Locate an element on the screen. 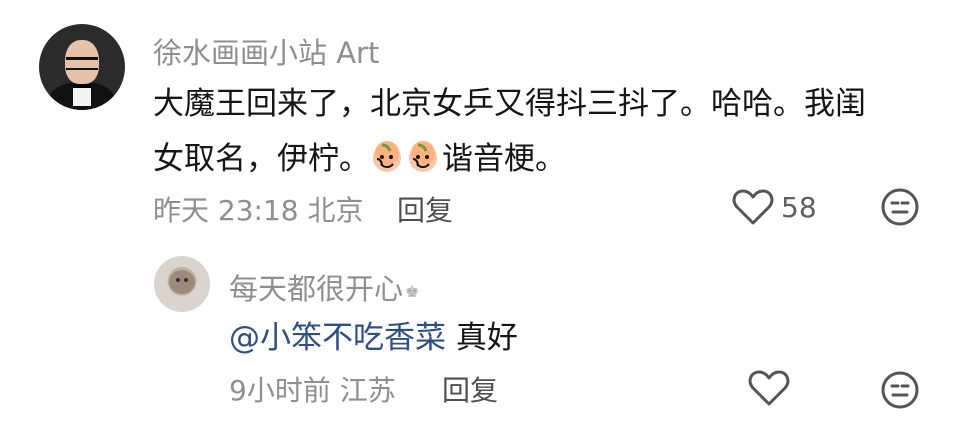 The height and width of the screenshot is (422, 960). reply-username: 每天都很开心 ♚ is located at coordinates (324, 287).